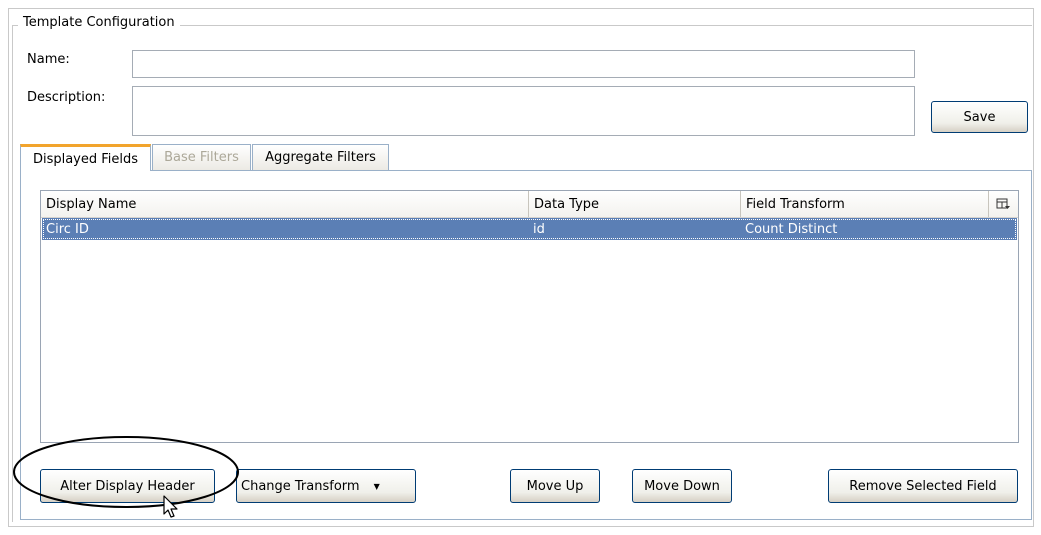  What do you see at coordinates (99, 22) in the screenshot?
I see `section-legend: Template Configuration` at bounding box center [99, 22].